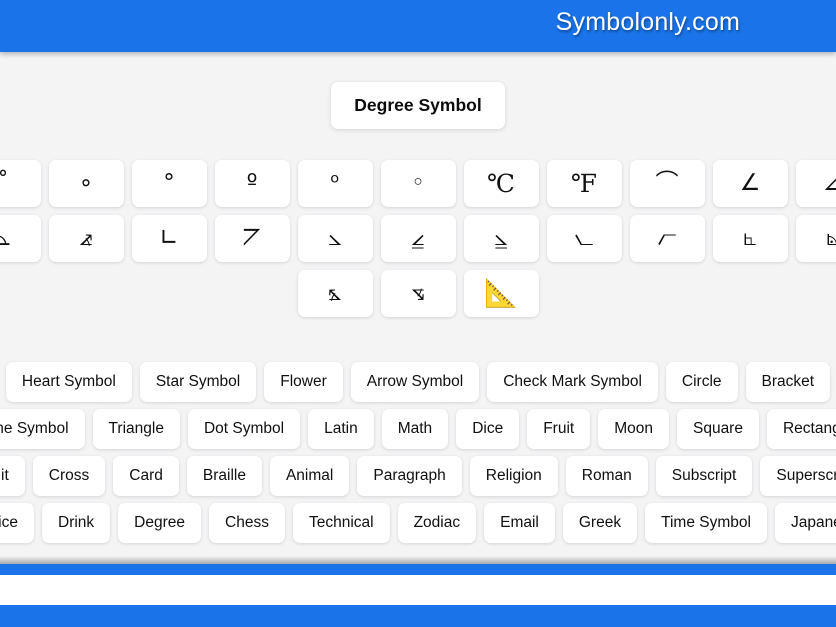 Image resolution: width=836 pixels, height=627 pixels. I want to click on symbol-row: ˚ ∘ ° º ᵒ ◦ ℃ ℉ ⌒ ∠ ⦞, so click(418, 183).